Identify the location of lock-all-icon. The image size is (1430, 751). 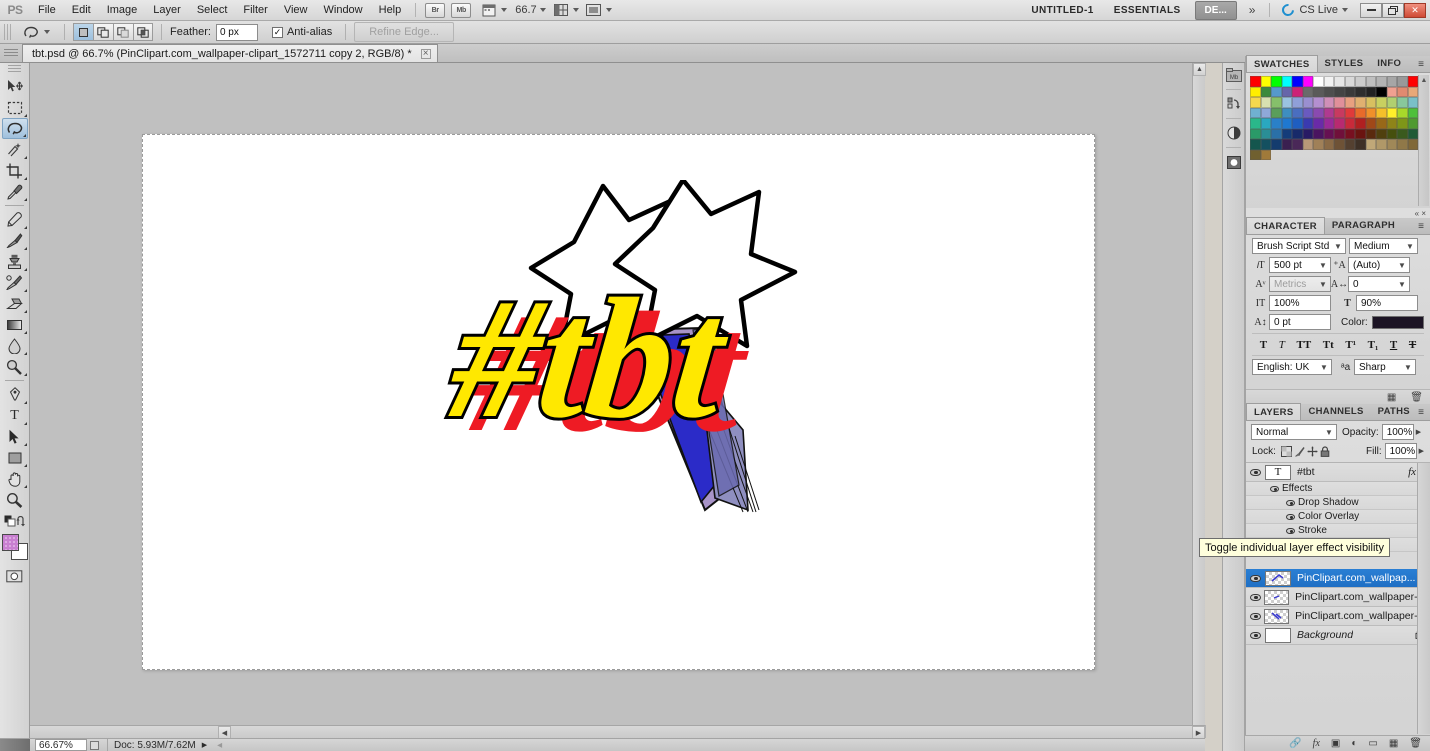
(1325, 451).